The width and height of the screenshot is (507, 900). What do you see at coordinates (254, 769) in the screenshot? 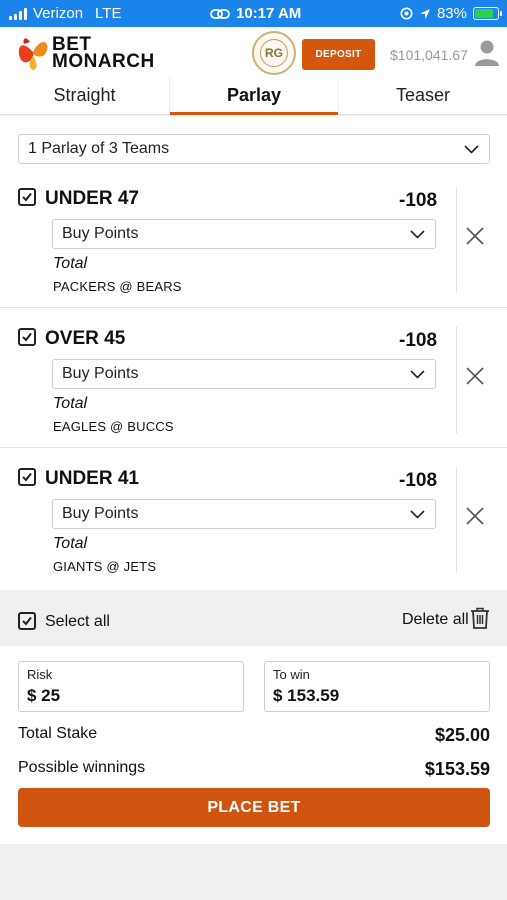
I see `possible-winnings-row: Possible winnings $153.59` at bounding box center [254, 769].